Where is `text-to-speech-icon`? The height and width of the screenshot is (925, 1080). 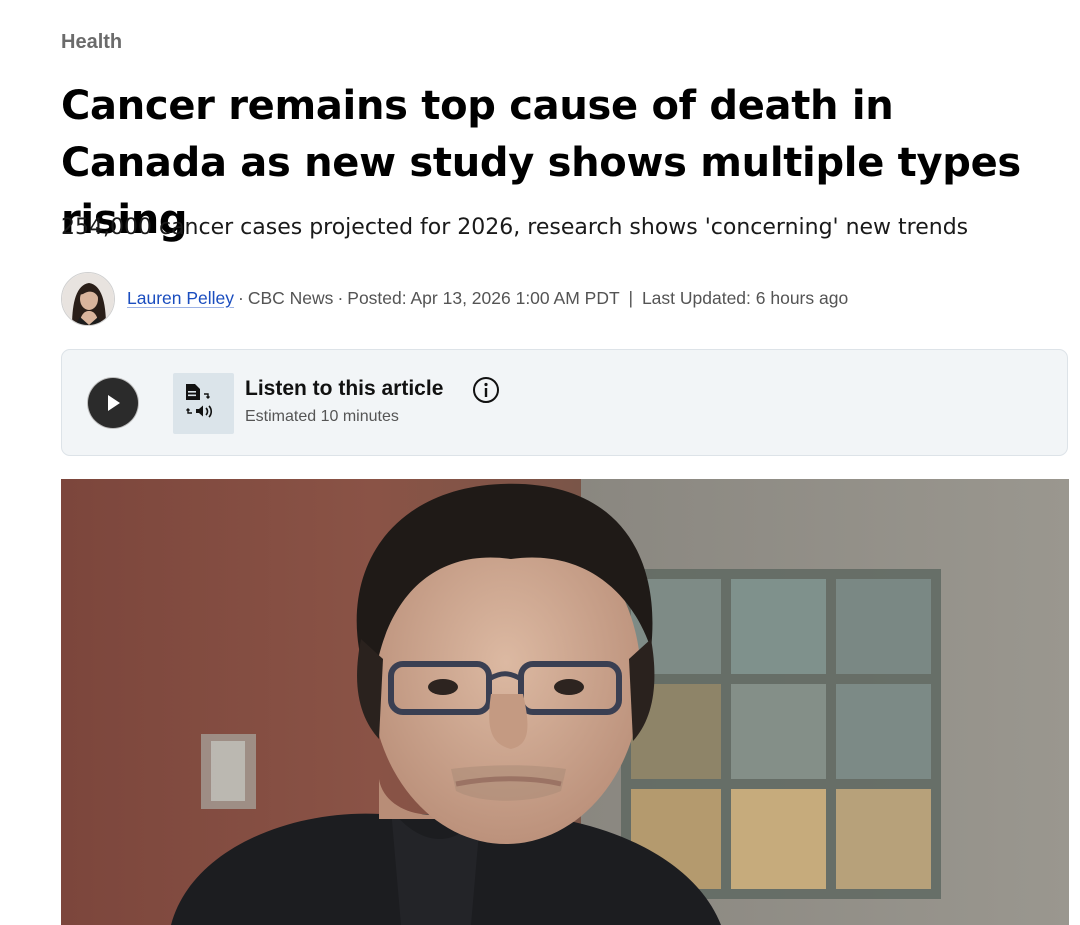 text-to-speech-icon is located at coordinates (203, 403).